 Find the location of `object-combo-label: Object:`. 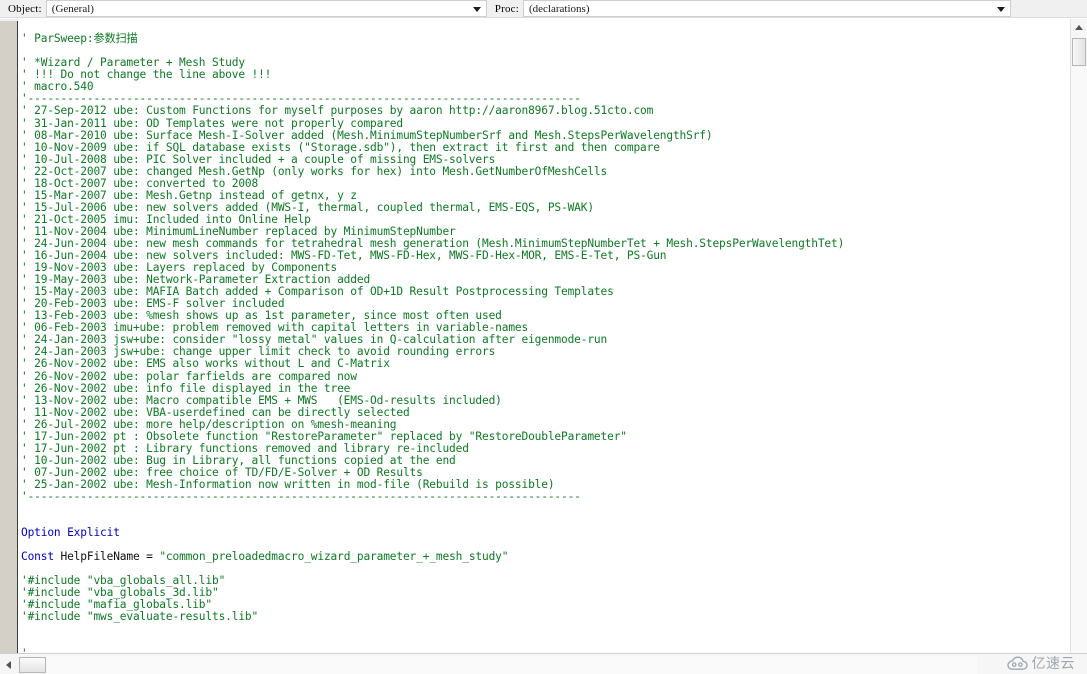

object-combo-label: Object: is located at coordinates (25, 8).